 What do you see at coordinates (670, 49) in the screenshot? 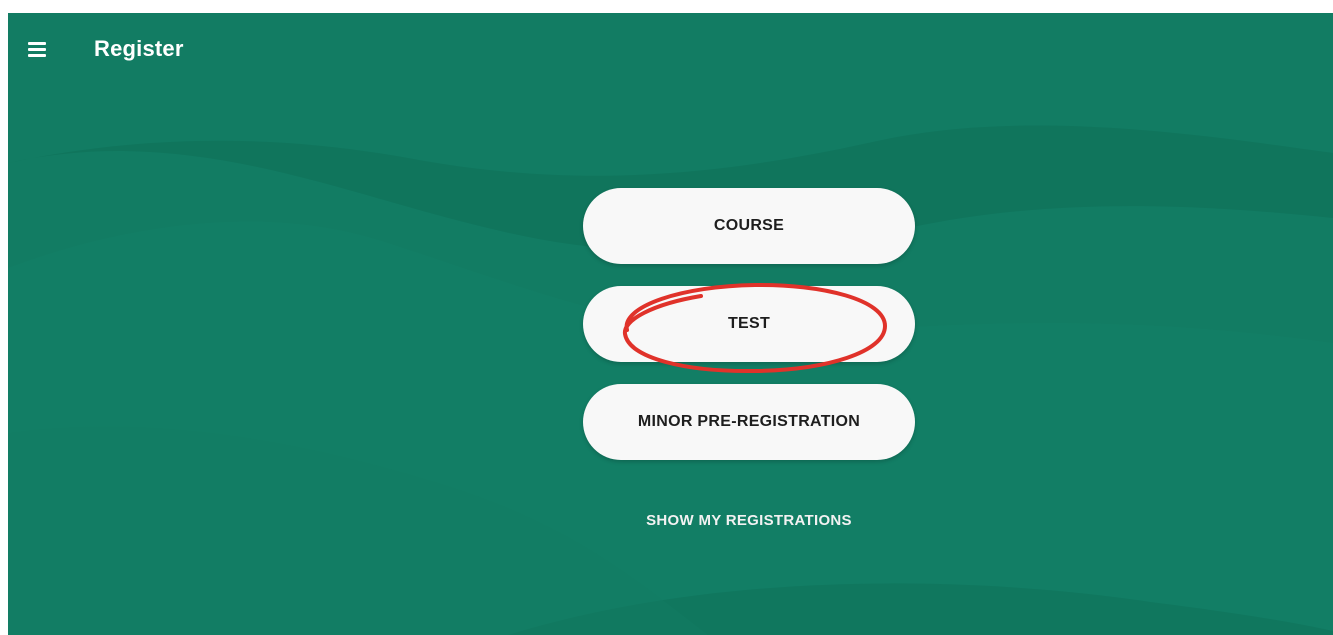
I see `app-bar: Register` at bounding box center [670, 49].